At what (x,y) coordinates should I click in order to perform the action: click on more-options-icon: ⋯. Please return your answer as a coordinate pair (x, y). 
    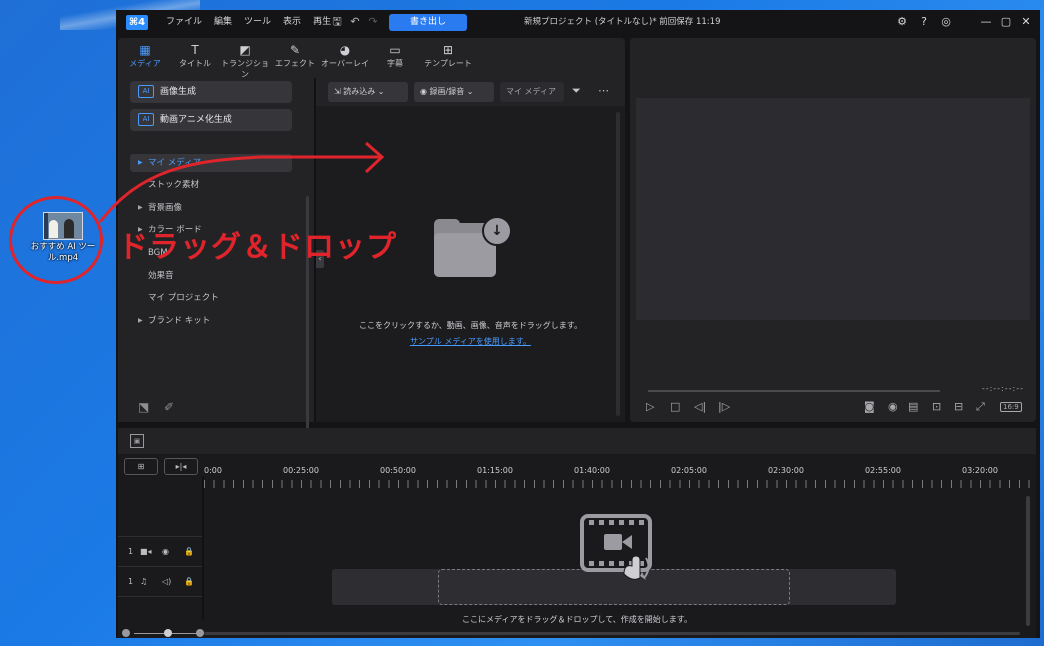
    Looking at the image, I should click on (603, 90).